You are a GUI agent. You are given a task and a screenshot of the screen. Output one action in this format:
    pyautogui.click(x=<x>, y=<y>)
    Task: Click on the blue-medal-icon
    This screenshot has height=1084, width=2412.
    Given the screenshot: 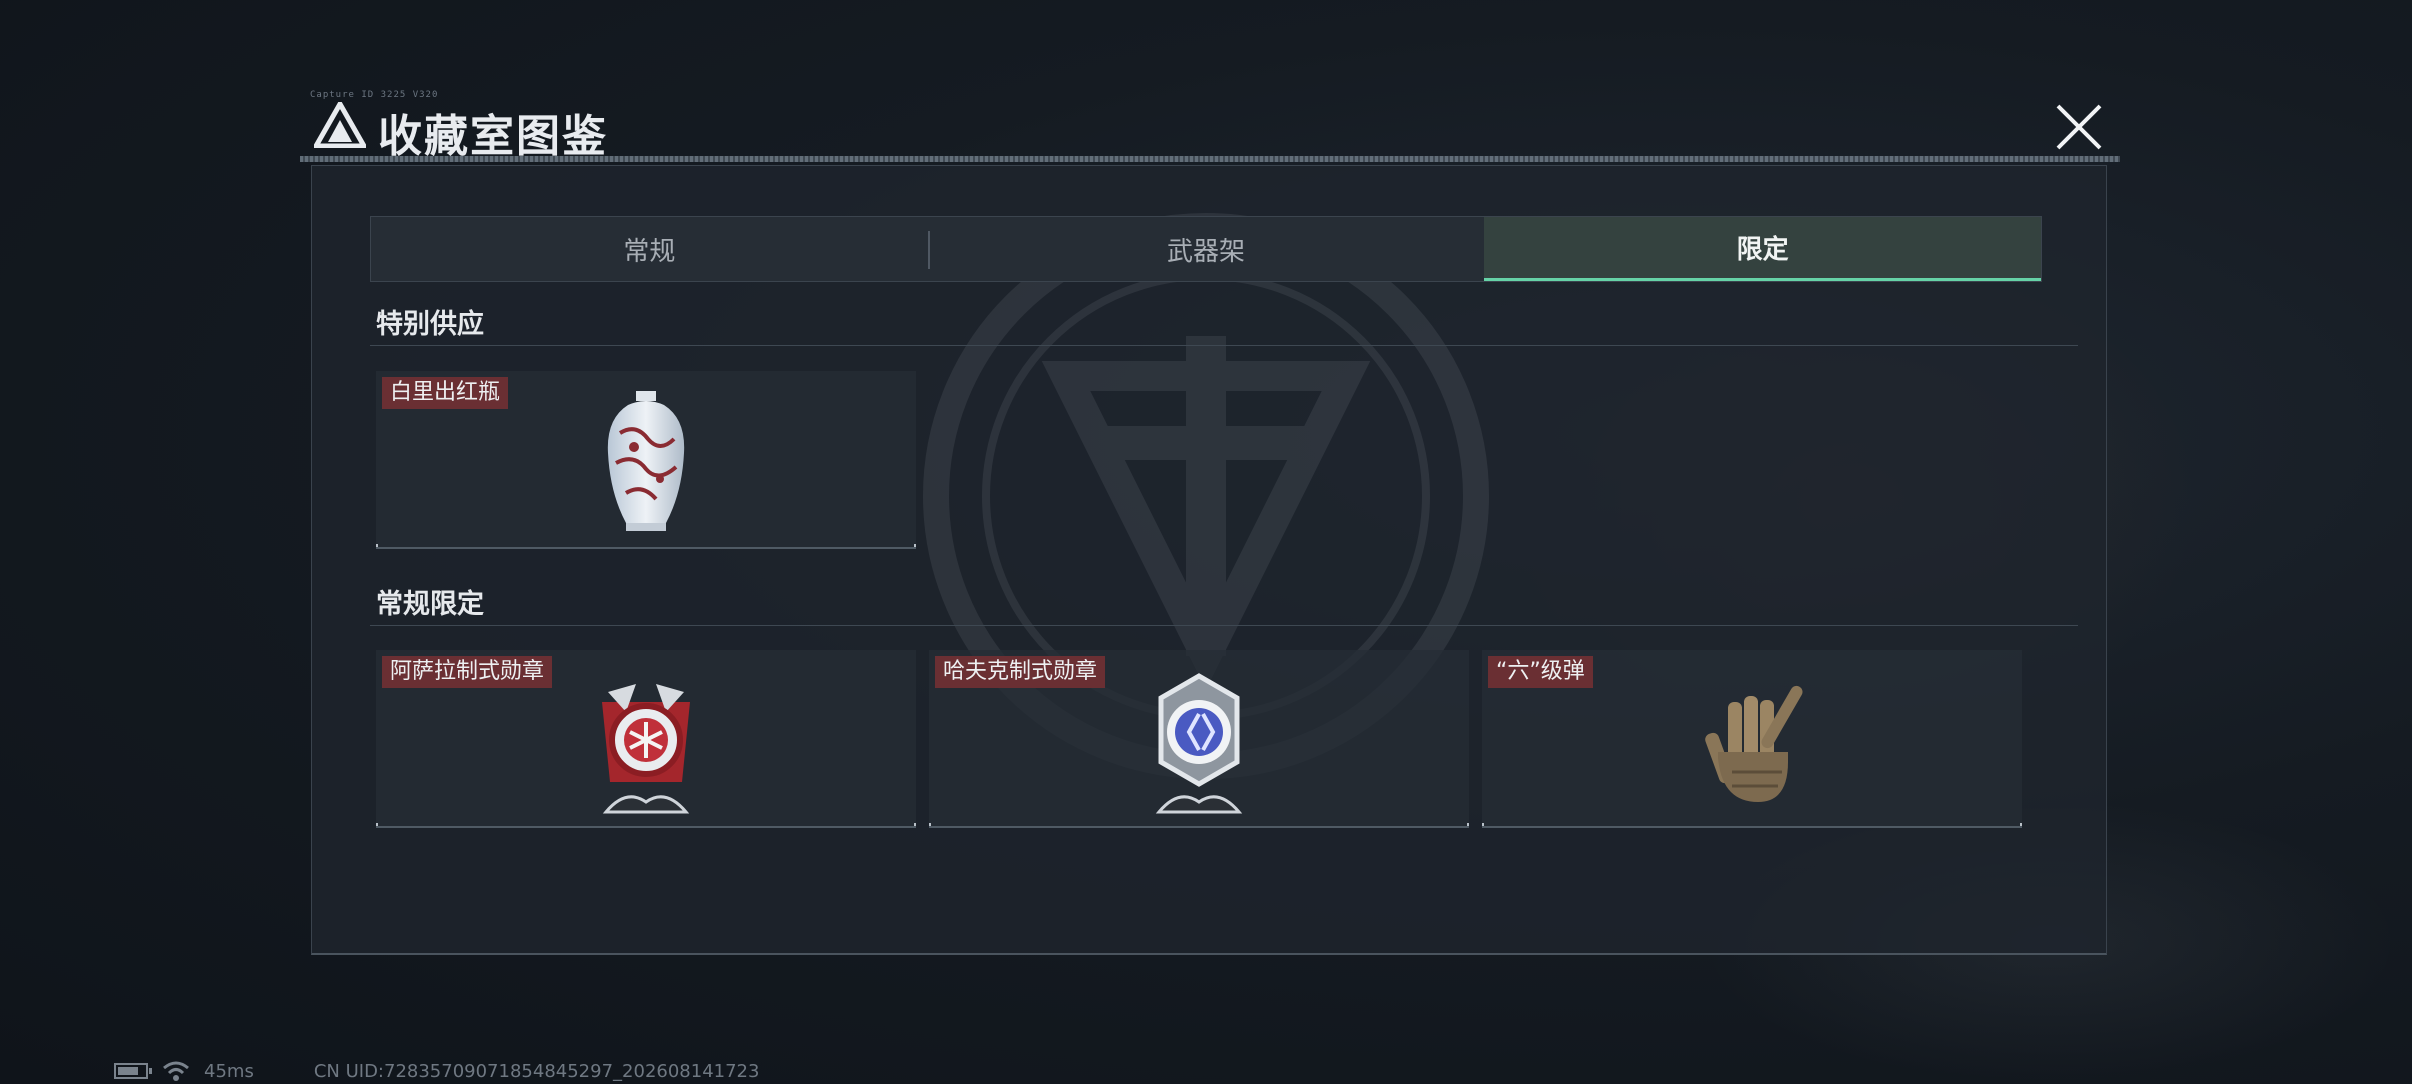 What is the action you would take?
    pyautogui.click(x=1199, y=743)
    